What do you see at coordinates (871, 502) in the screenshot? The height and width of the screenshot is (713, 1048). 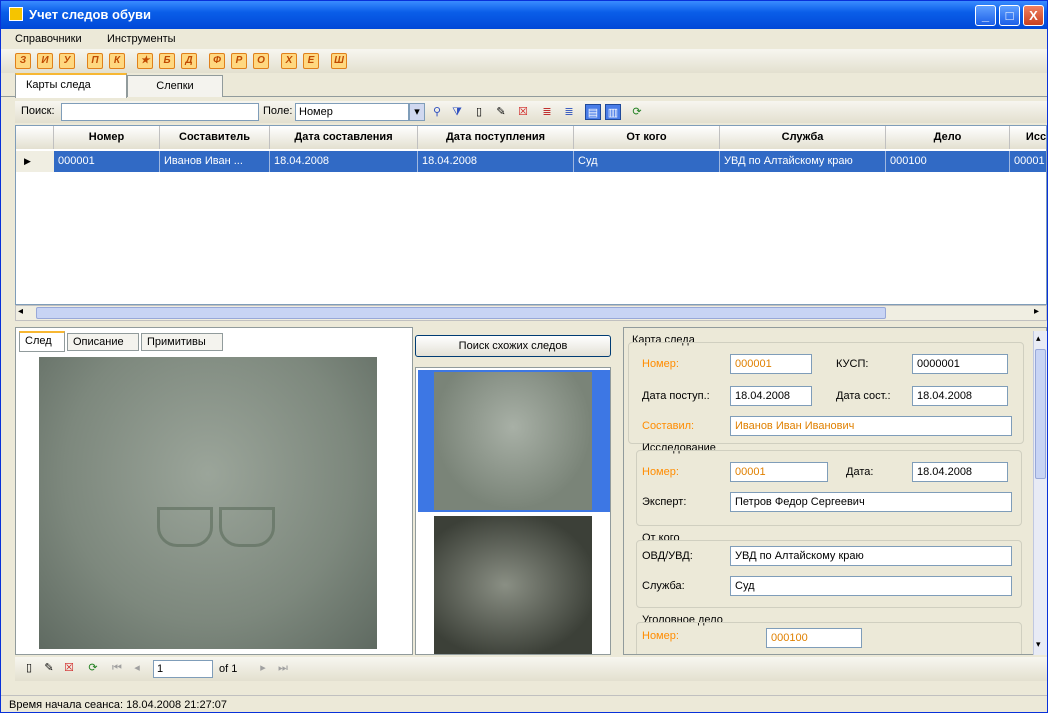 I see `expert-field: Петров Федор Сергеевич` at bounding box center [871, 502].